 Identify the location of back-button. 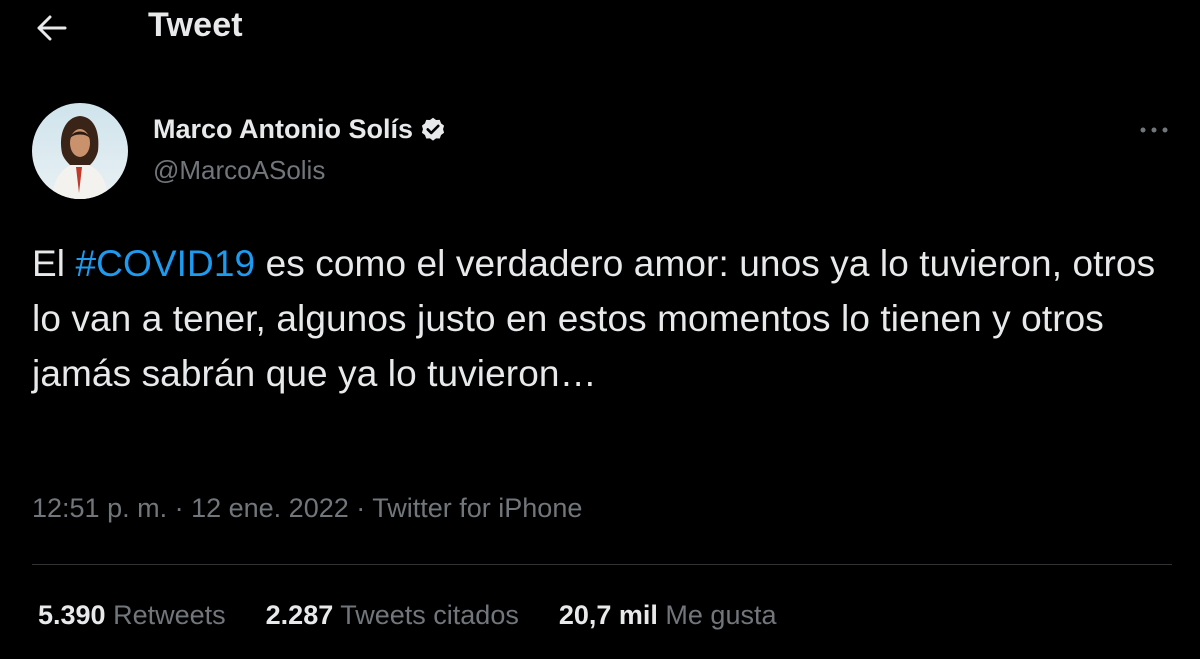
(52, 28).